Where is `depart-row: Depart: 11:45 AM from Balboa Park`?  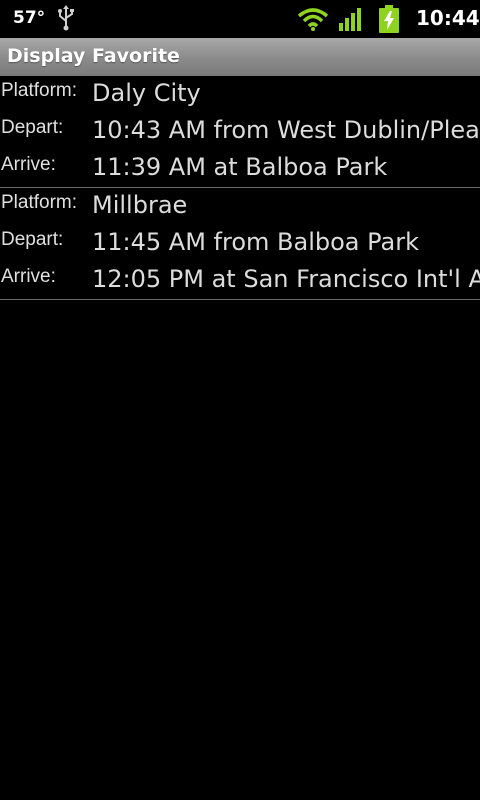
depart-row: Depart: 11:45 AM from Balboa Park is located at coordinates (240, 243).